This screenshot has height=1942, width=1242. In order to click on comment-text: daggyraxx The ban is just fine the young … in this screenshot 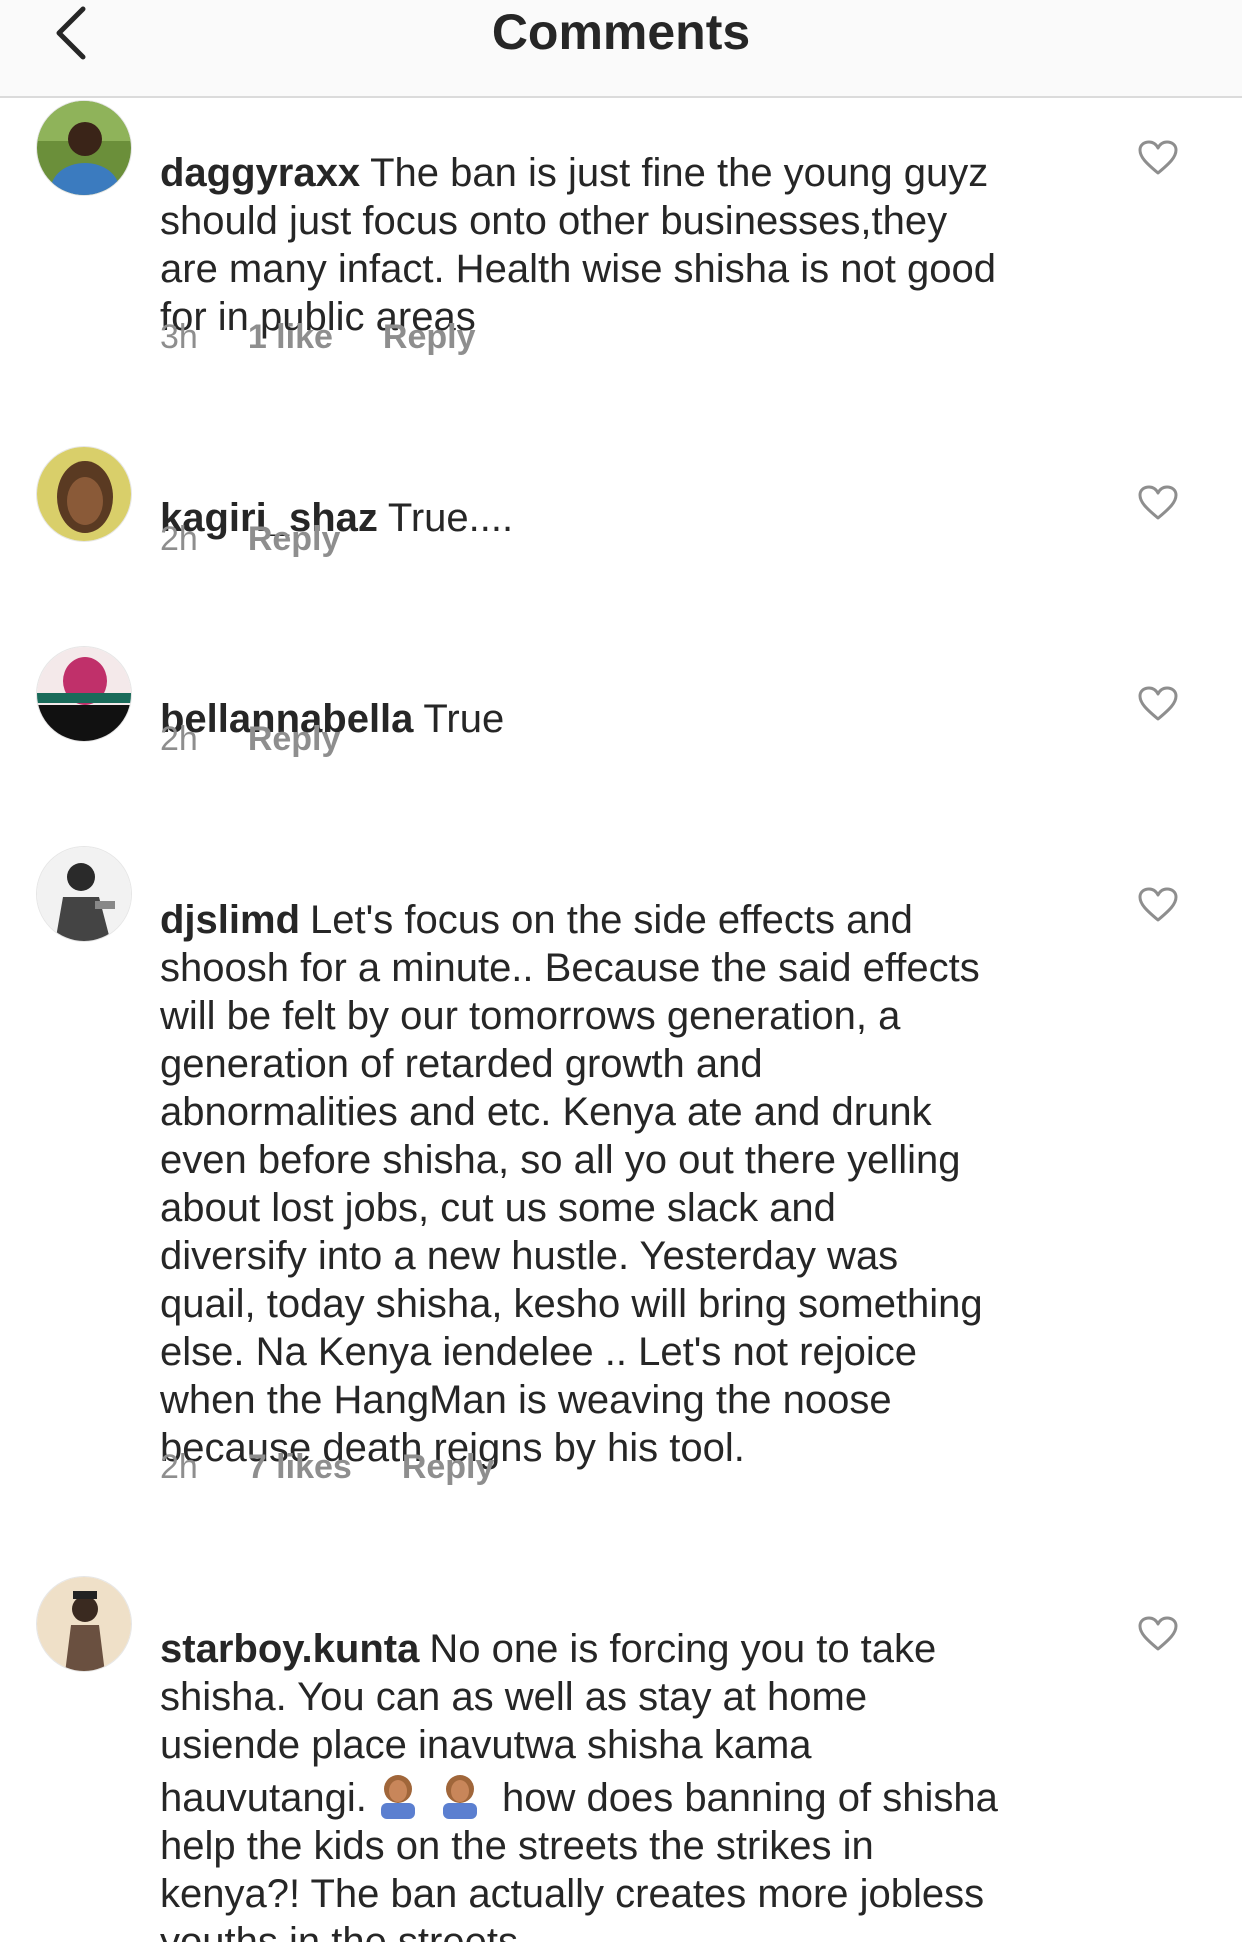, I will do `click(620, 221)`.